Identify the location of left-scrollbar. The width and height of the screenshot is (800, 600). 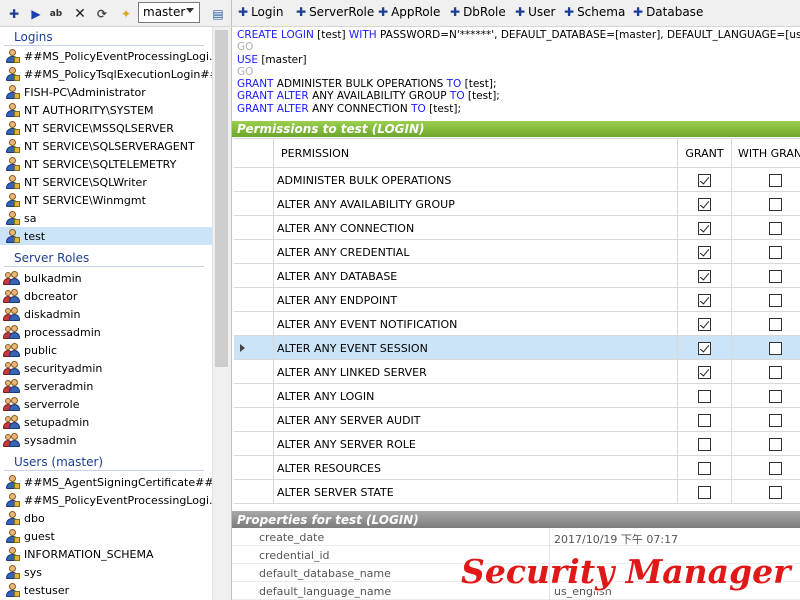
(221, 313).